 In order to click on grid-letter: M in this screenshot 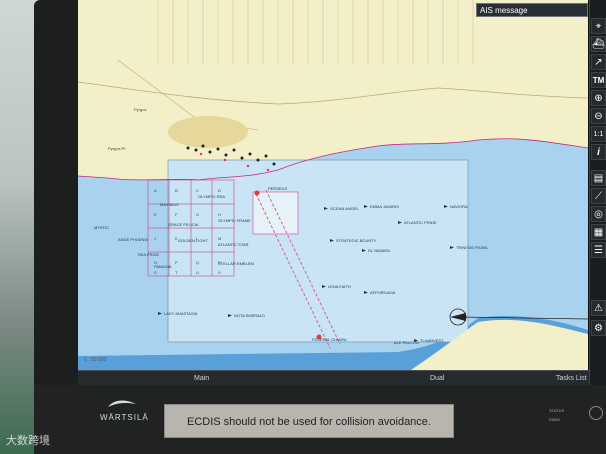, I will do `click(219, 238)`.